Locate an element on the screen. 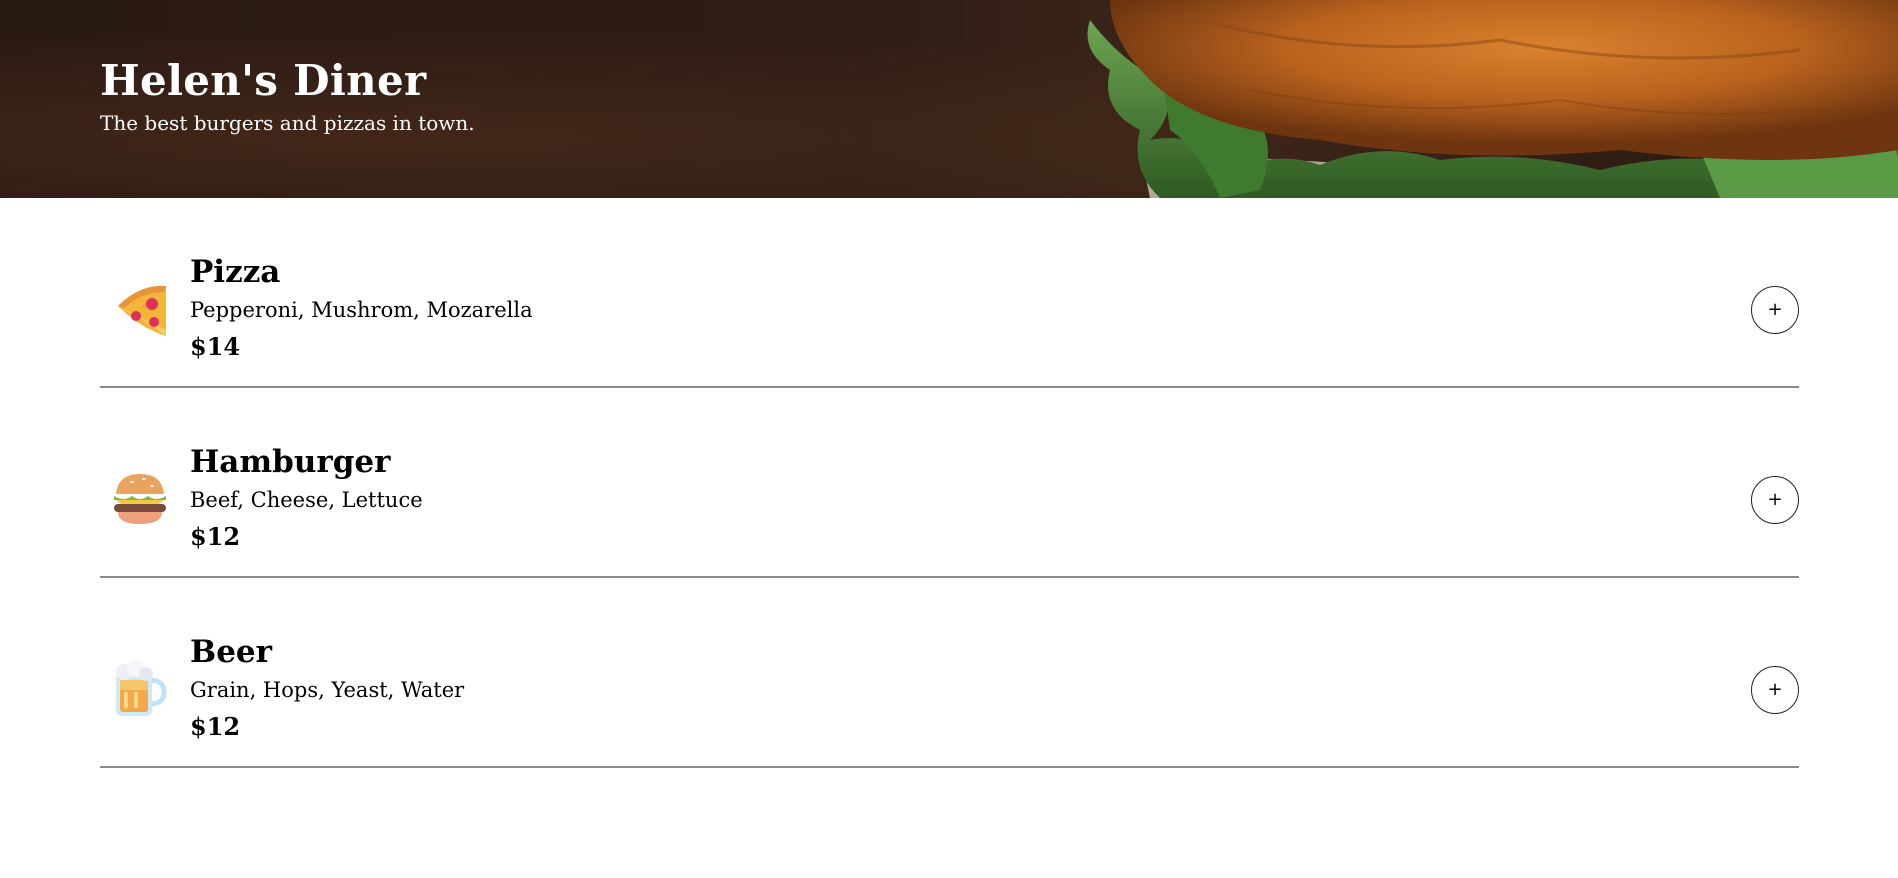 This screenshot has height=878, width=1898. item-ingredients: Grain, Hops, Yeast, Water is located at coordinates (327, 690).